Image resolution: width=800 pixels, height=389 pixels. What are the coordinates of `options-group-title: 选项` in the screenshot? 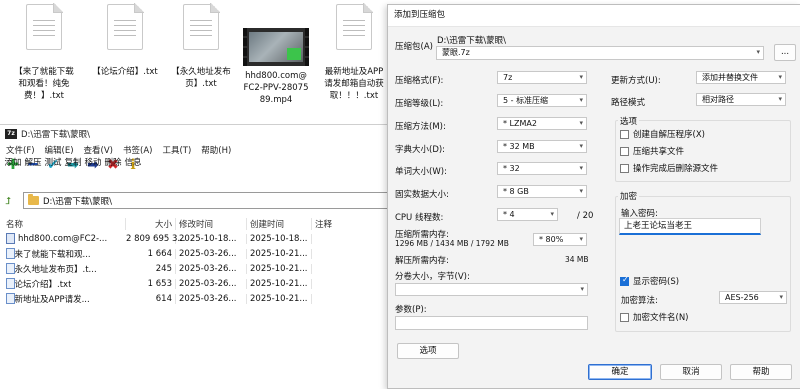 It's located at (629, 121).